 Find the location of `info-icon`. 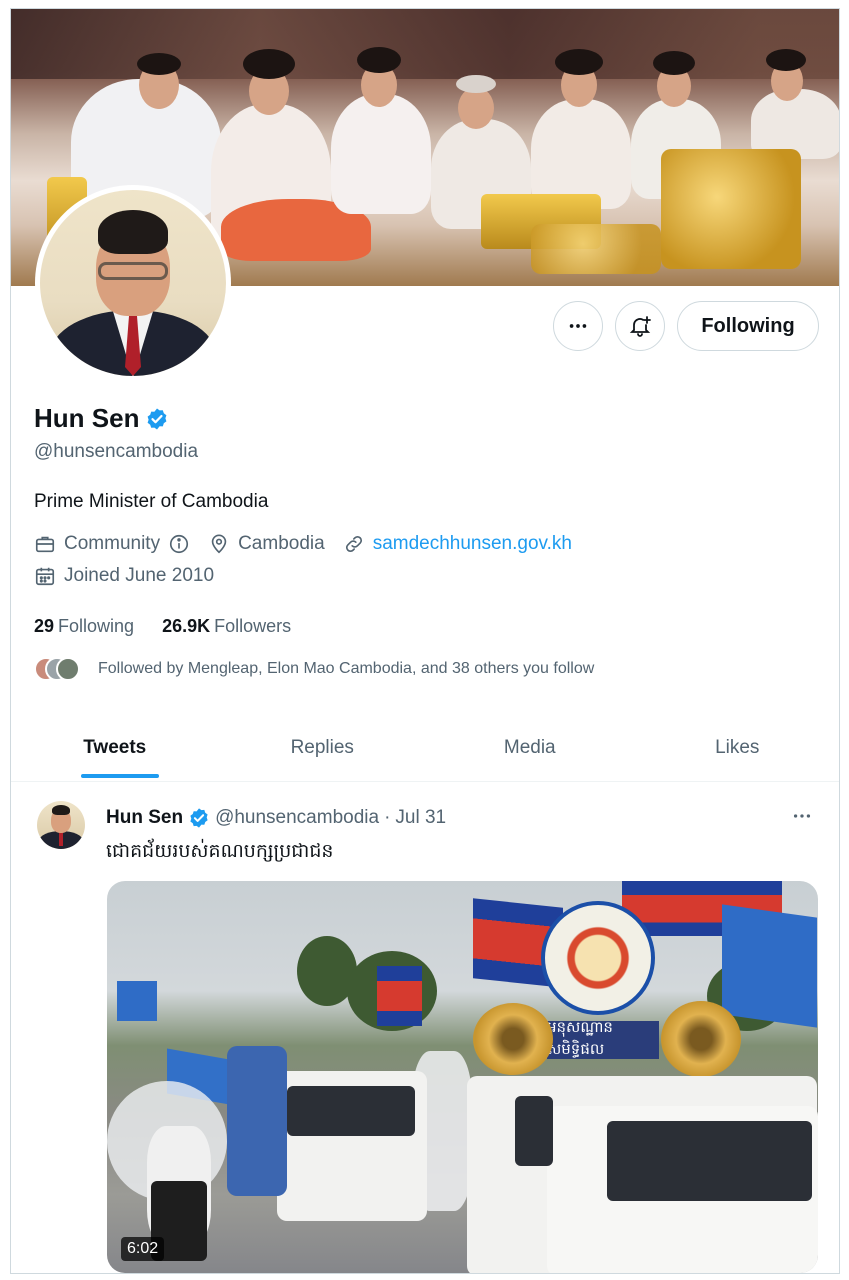

info-icon is located at coordinates (179, 544).